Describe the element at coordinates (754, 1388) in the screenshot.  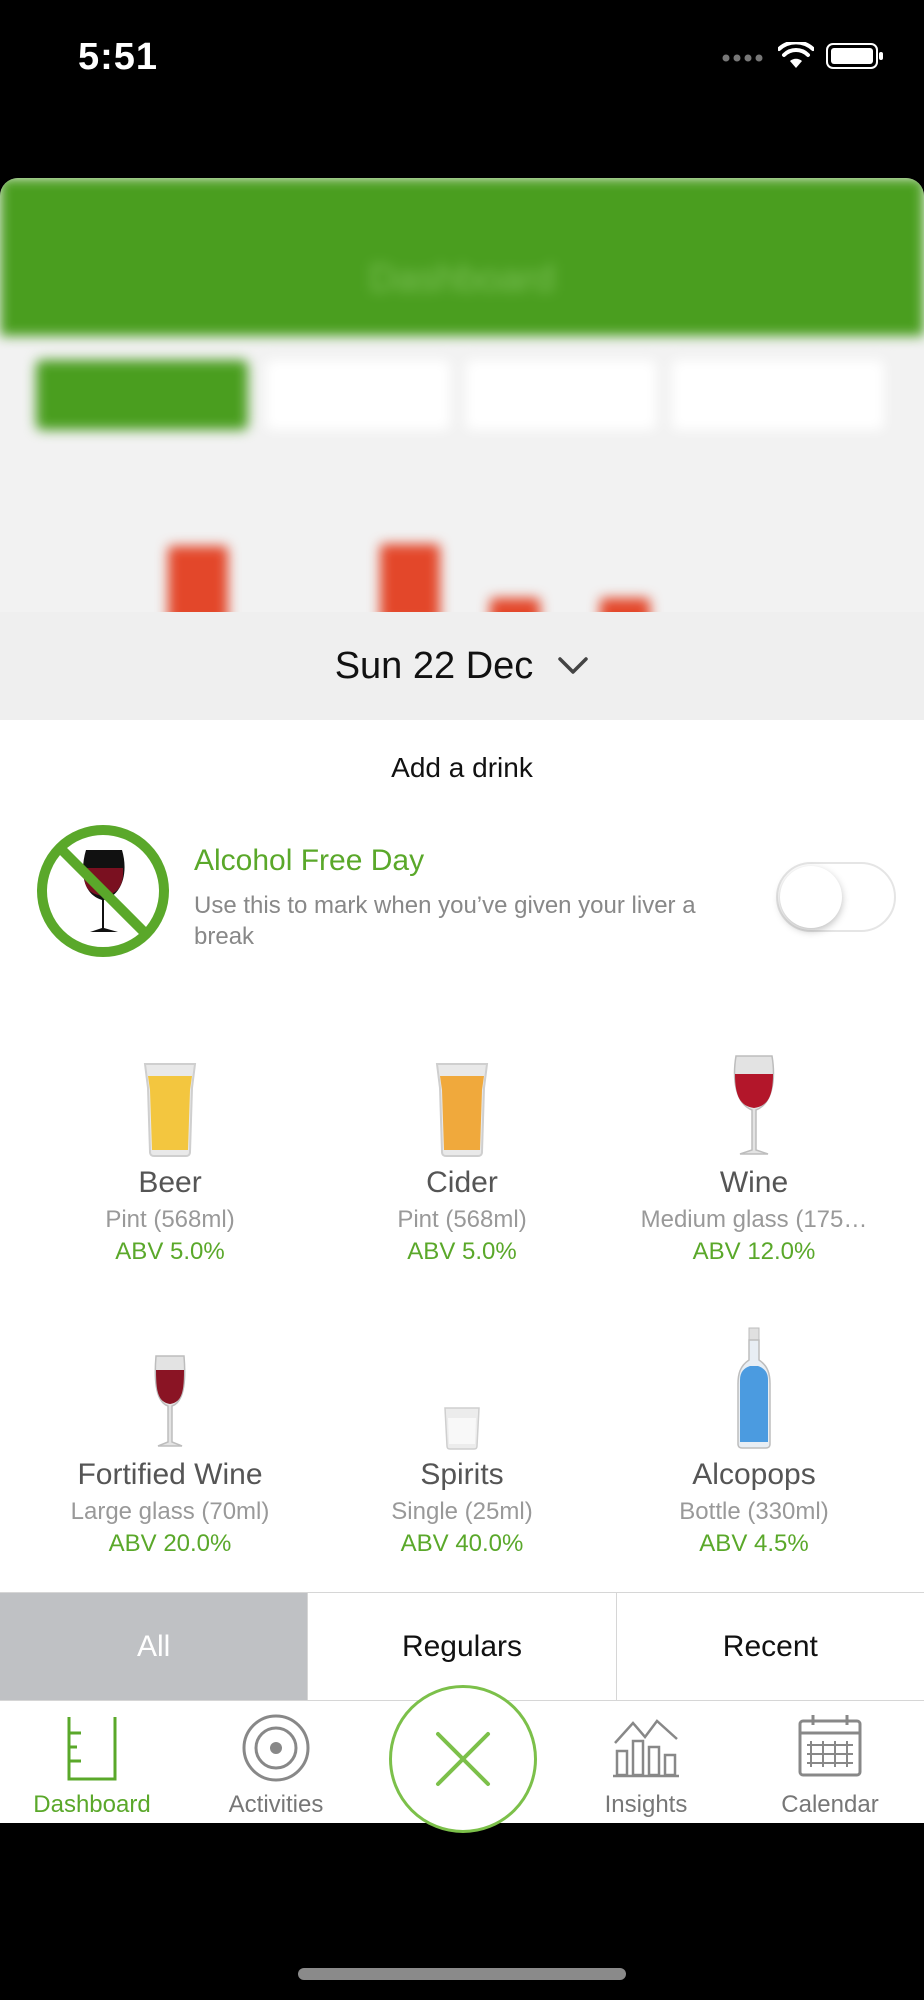
I see `alcopop-bottle-icon` at that location.